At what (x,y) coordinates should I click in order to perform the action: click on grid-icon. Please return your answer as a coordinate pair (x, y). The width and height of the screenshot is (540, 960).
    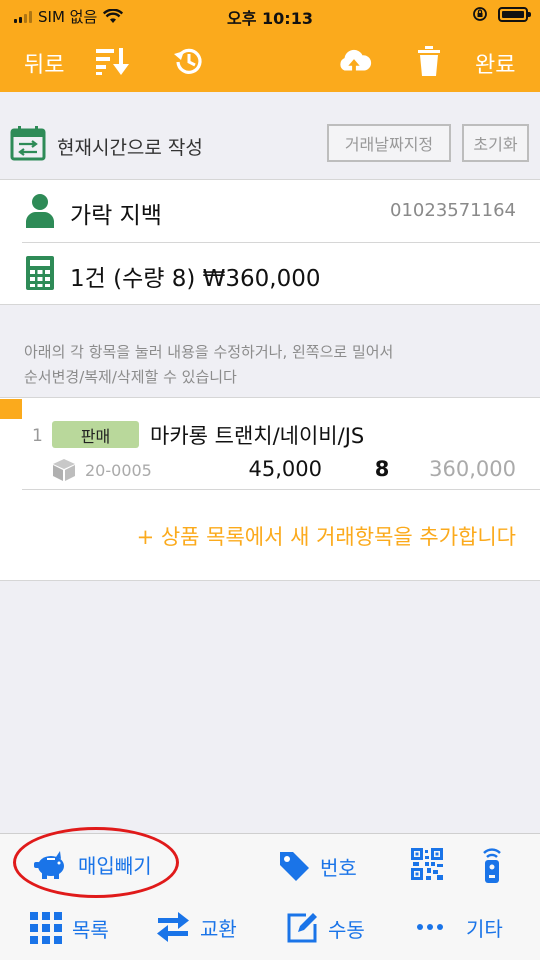
    Looking at the image, I should click on (46, 928).